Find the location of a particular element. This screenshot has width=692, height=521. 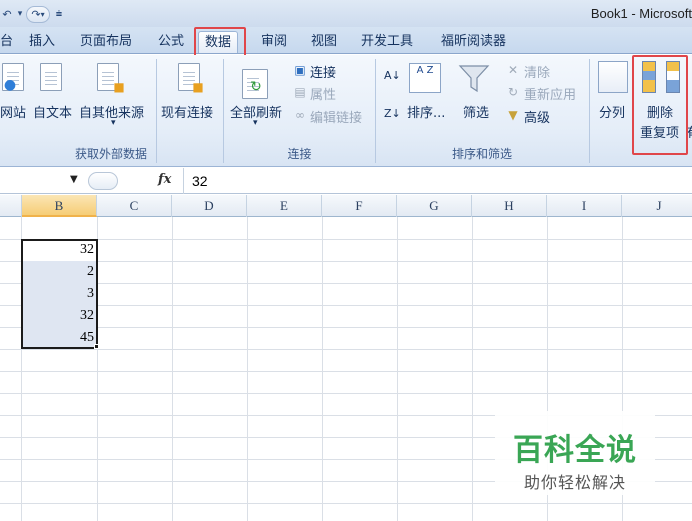

remove-duplicates-highlight-box is located at coordinates (660, 105).